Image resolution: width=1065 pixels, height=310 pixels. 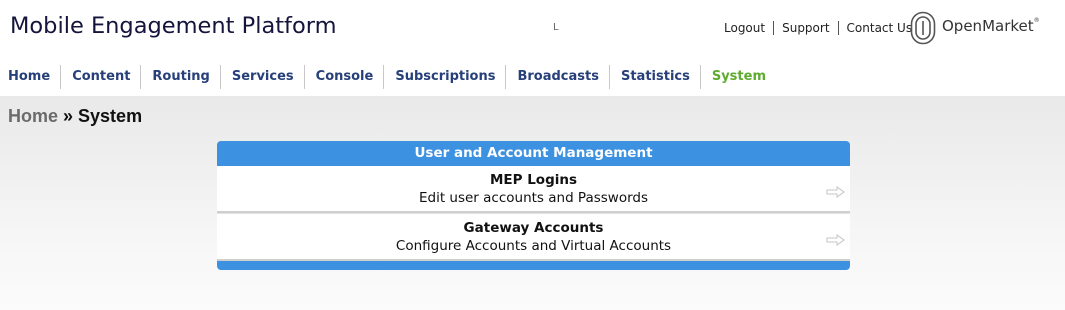 What do you see at coordinates (31, 77) in the screenshot?
I see `nav-item-home: Home` at bounding box center [31, 77].